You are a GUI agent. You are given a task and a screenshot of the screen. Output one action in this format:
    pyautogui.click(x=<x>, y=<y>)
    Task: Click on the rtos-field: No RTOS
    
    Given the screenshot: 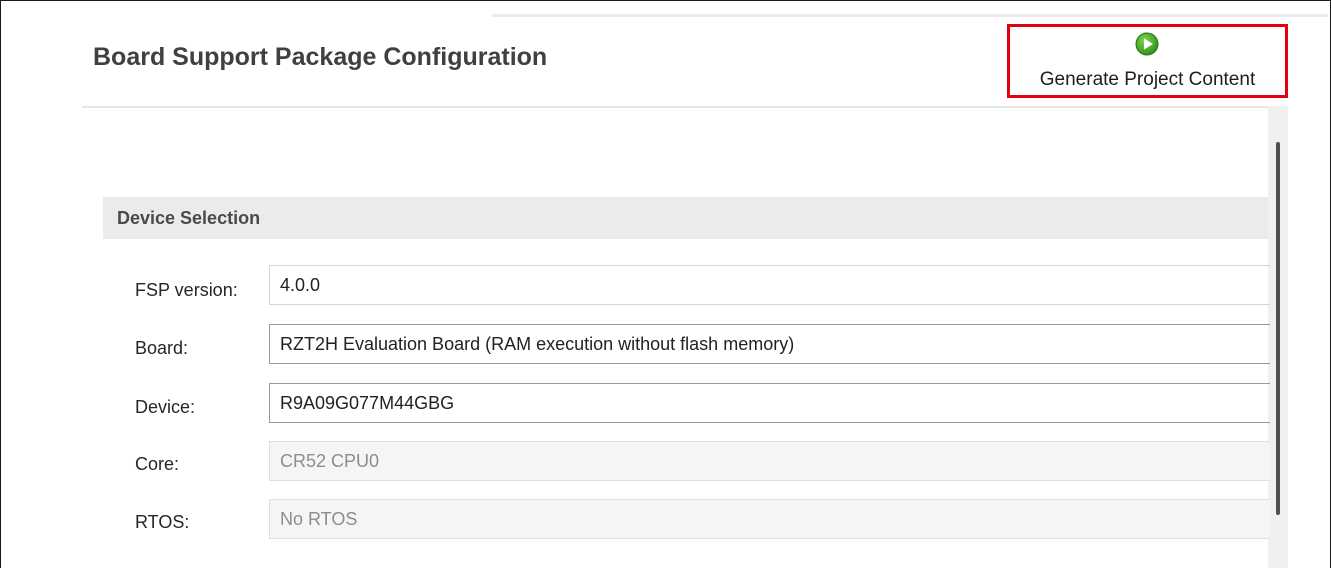 What is the action you would take?
    pyautogui.click(x=769, y=519)
    